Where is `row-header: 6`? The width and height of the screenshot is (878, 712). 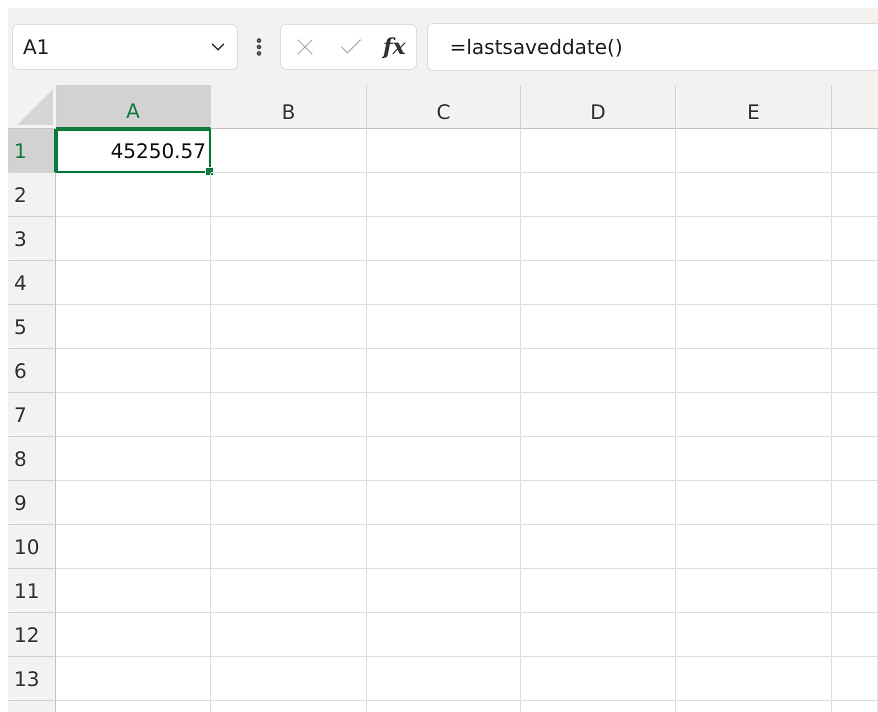
row-header: 6 is located at coordinates (32, 371).